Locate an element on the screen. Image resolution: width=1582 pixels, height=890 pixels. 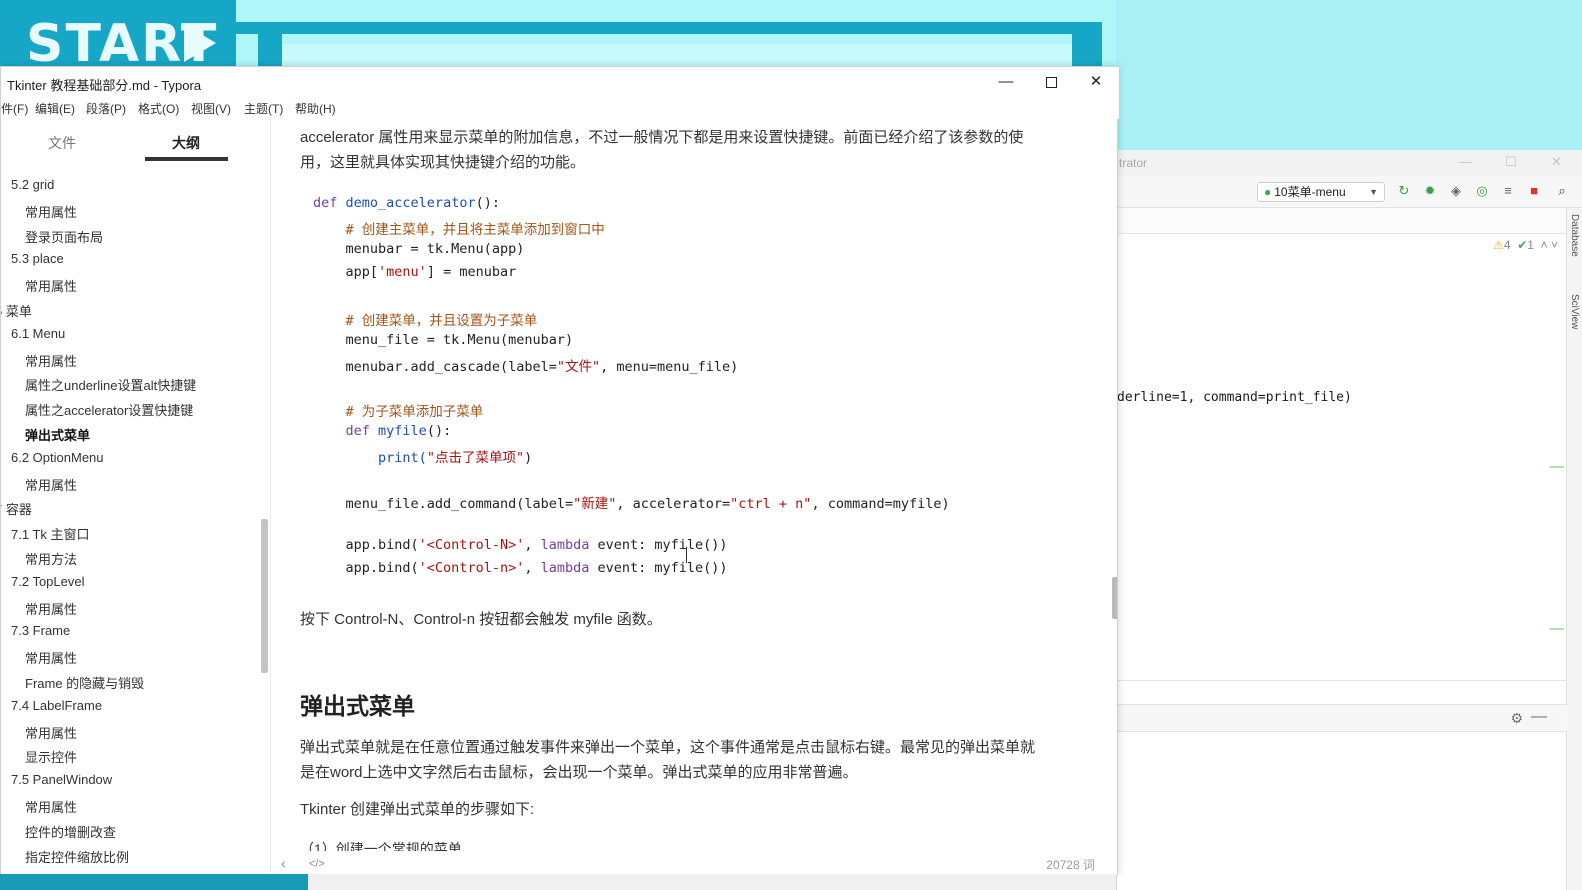
run-config-select: ● 10菜单-menu ▼ is located at coordinates (1321, 192).